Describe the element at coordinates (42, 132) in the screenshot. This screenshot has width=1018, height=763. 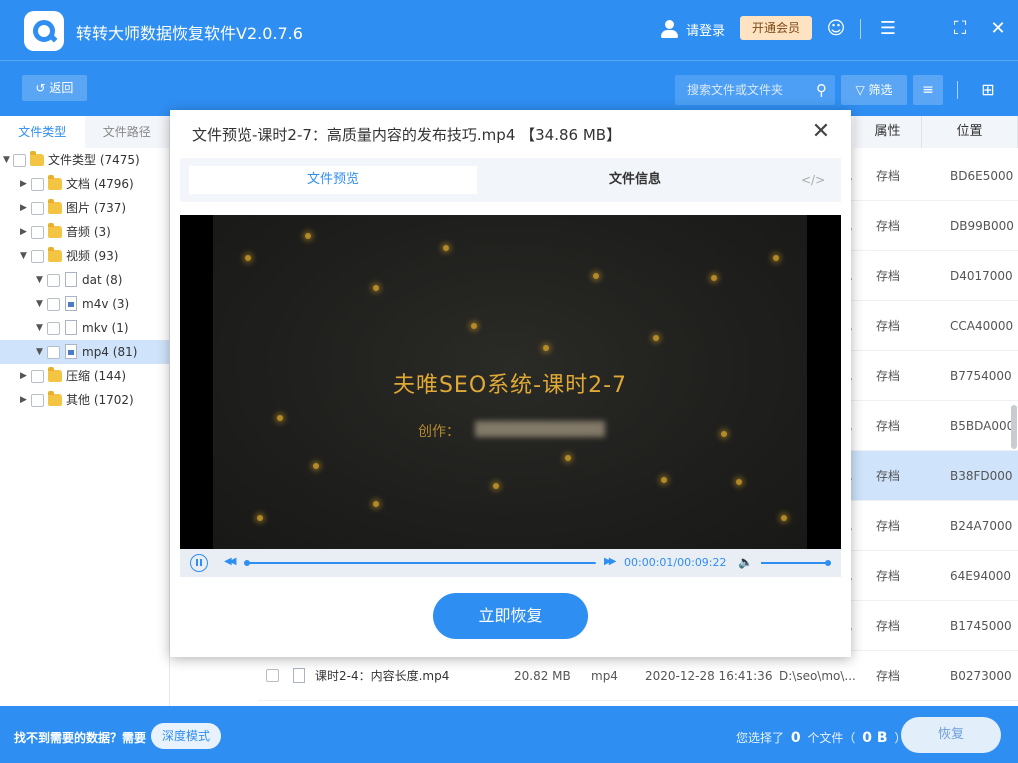
I see `tab-file-type: 文件类型` at that location.